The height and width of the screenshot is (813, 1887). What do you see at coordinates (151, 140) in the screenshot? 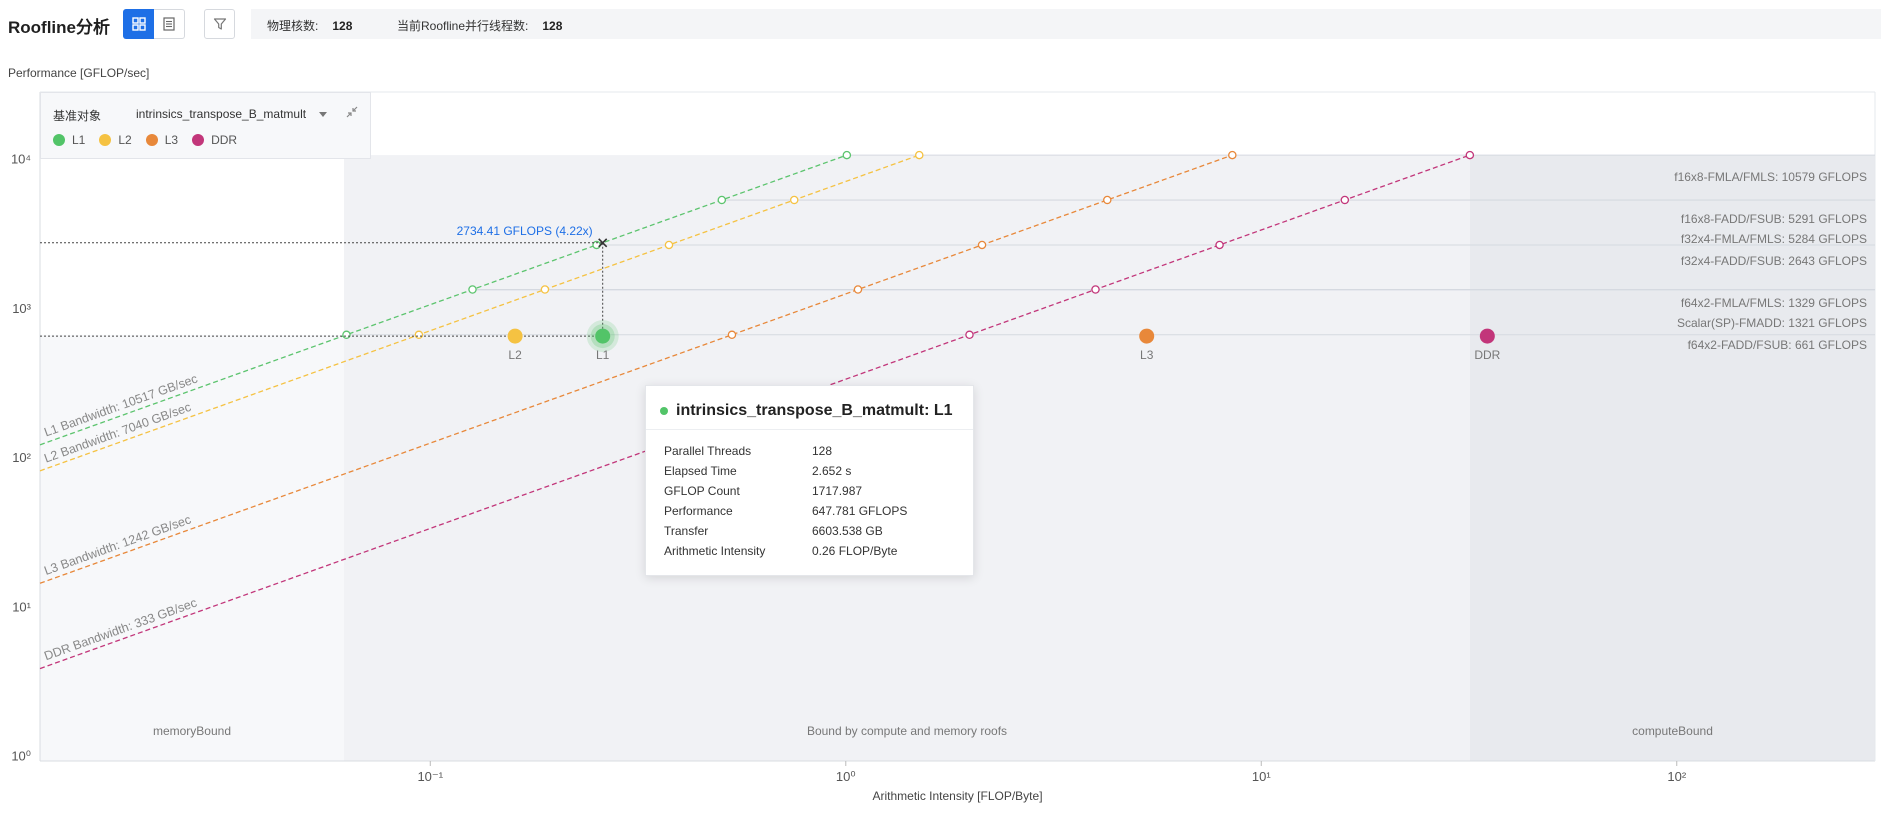
I see `legend-dot-l3-icon` at bounding box center [151, 140].